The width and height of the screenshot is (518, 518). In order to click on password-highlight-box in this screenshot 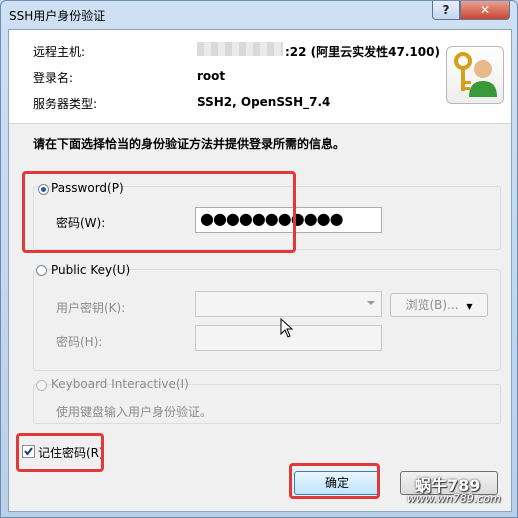, I will do `click(159, 212)`.